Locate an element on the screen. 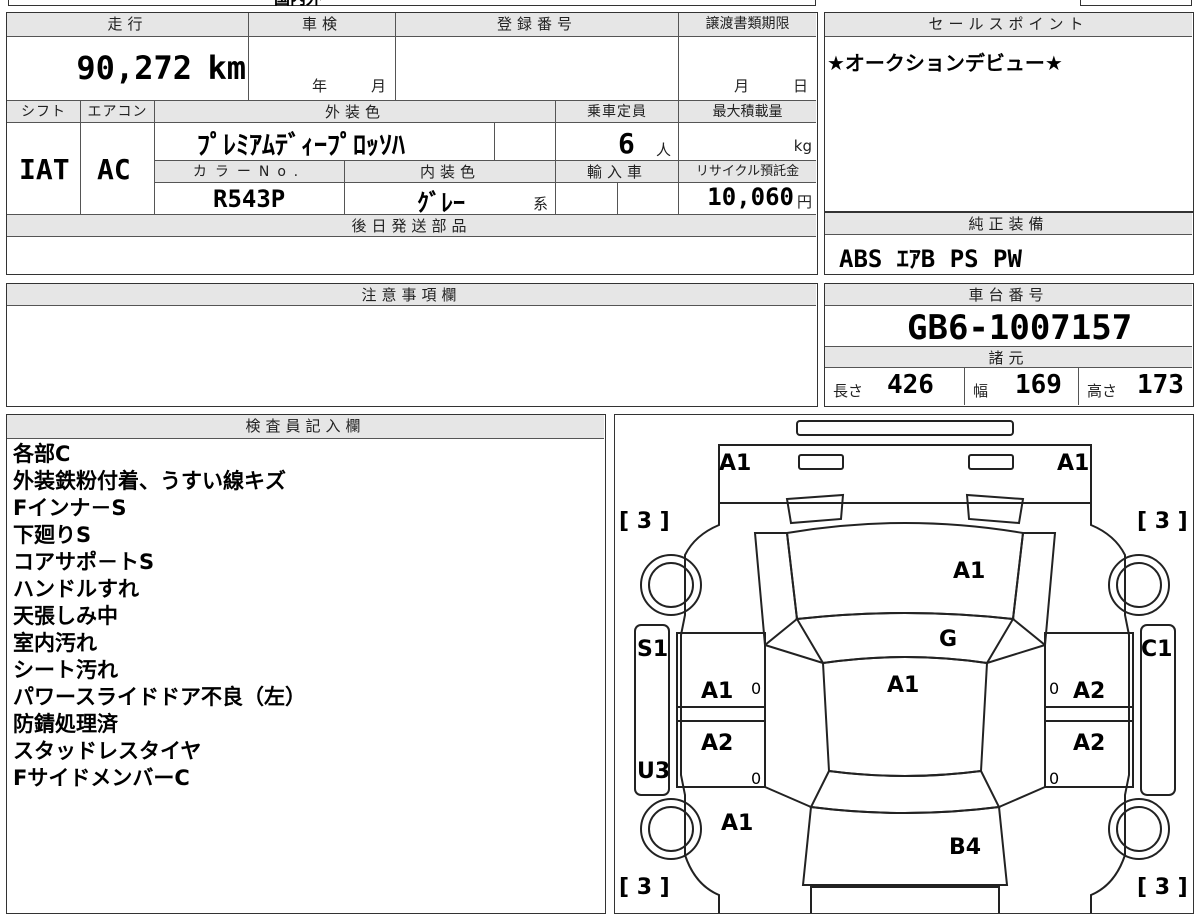 The image size is (1200, 914). transfer-month-unit: 月 is located at coordinates (742, 86).